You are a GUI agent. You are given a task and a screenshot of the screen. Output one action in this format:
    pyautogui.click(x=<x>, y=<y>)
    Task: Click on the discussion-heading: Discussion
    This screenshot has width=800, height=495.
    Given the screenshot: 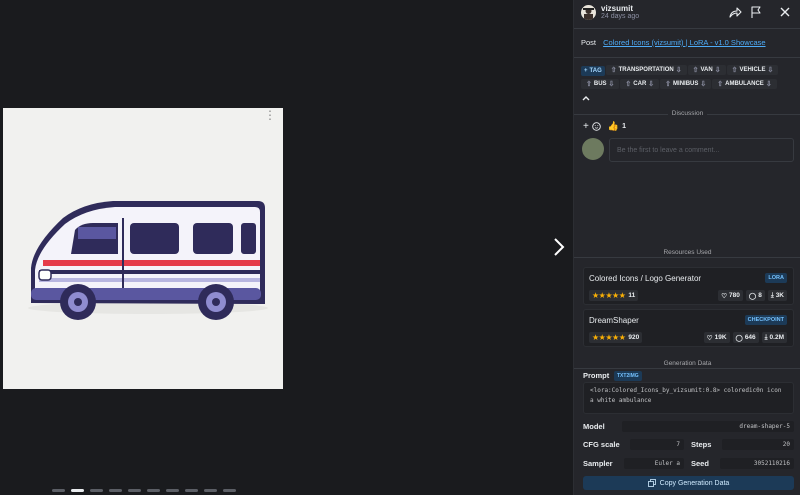 What is the action you would take?
    pyautogui.click(x=687, y=113)
    